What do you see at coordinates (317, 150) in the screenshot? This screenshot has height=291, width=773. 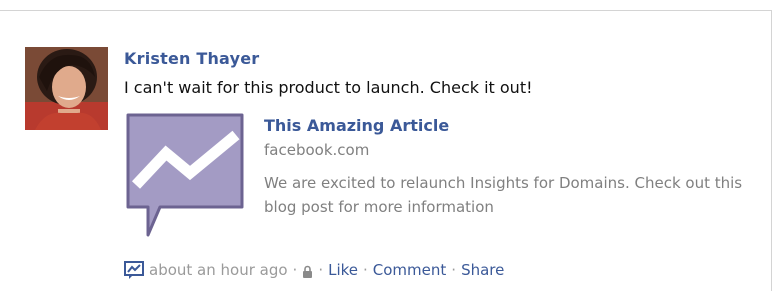 I see `attachment-domain: facebook.com` at bounding box center [317, 150].